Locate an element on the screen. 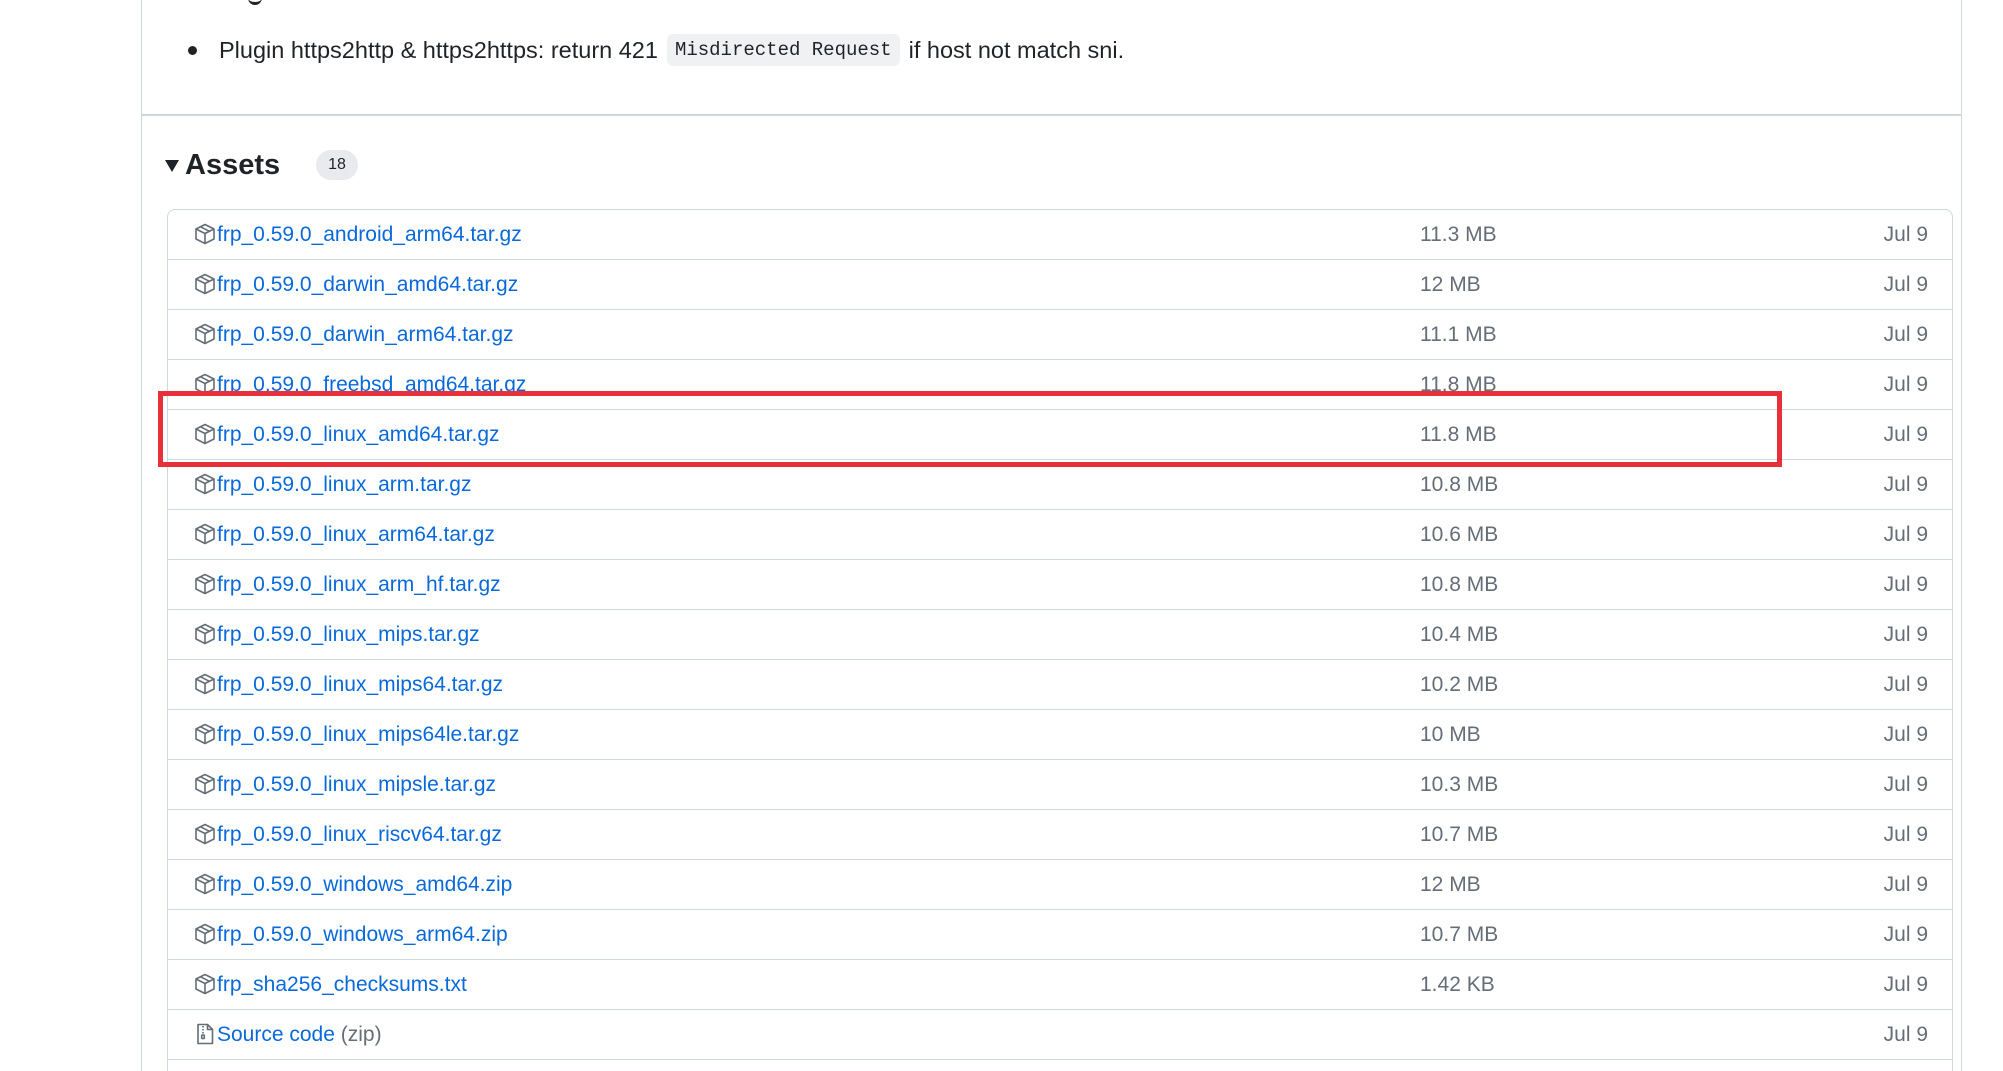  asset-name: frp_0.59.0_linux_arm.tar.gz is located at coordinates (344, 484).